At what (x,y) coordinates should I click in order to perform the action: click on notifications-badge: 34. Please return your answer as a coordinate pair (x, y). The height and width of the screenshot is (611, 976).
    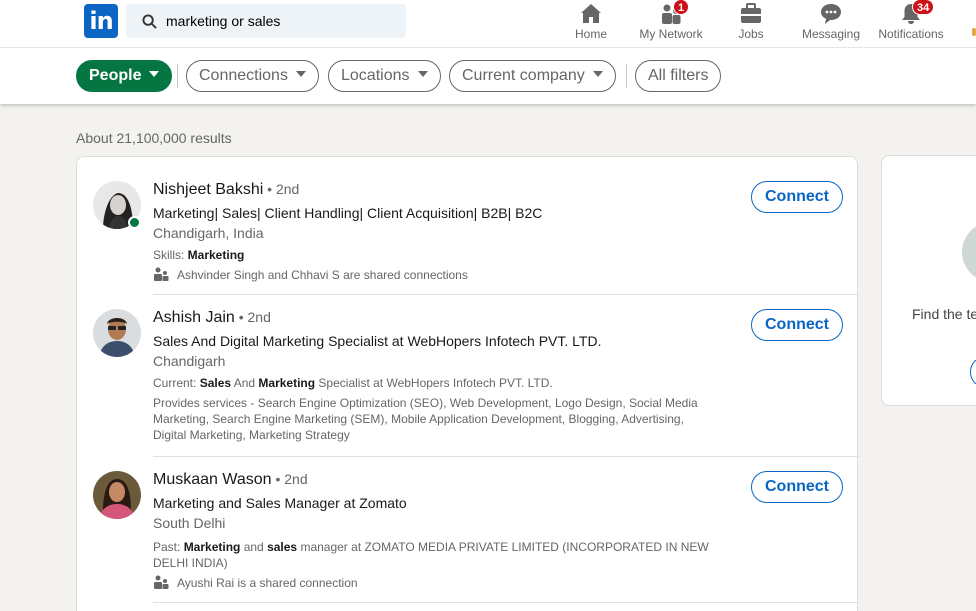
    Looking at the image, I should click on (923, 7).